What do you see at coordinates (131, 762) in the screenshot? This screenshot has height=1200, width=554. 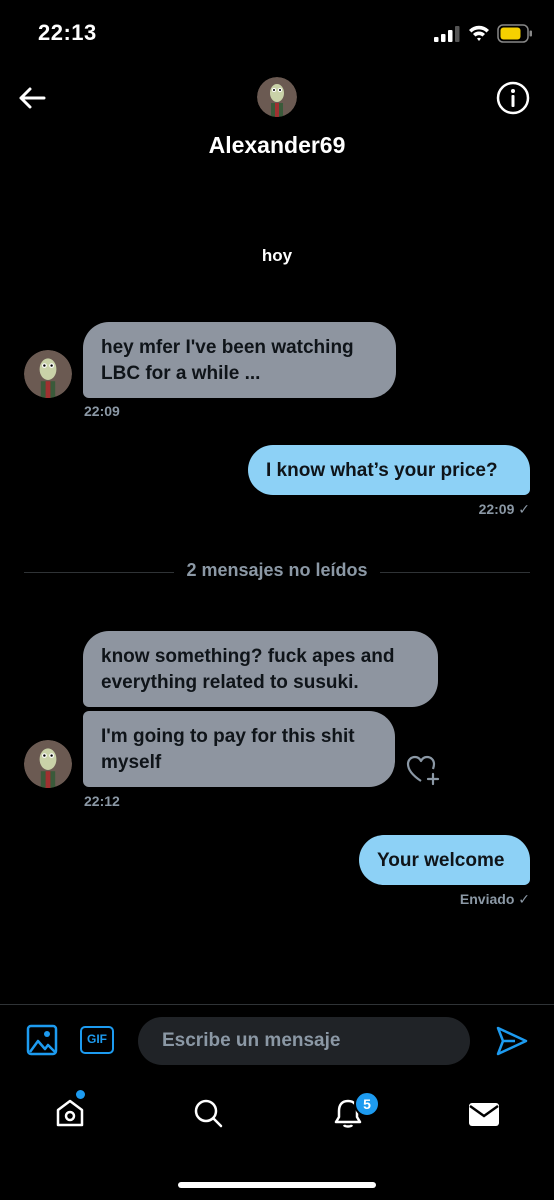 I see `message-text-line: myself` at bounding box center [131, 762].